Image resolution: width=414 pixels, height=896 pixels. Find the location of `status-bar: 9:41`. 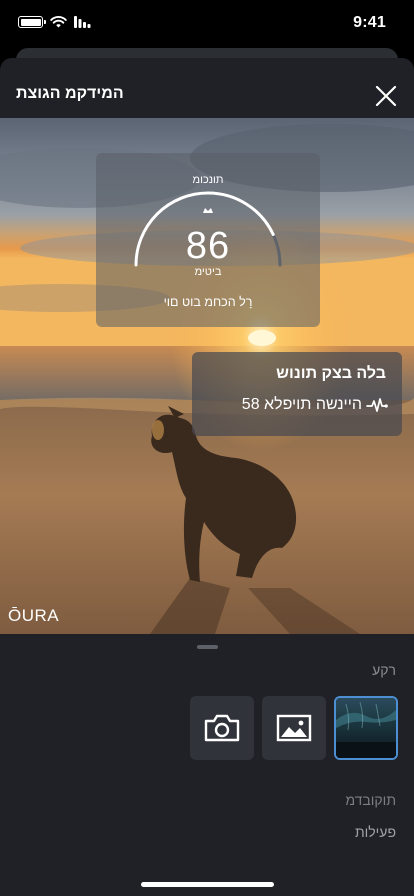

status-bar: 9:41 is located at coordinates (207, 25).